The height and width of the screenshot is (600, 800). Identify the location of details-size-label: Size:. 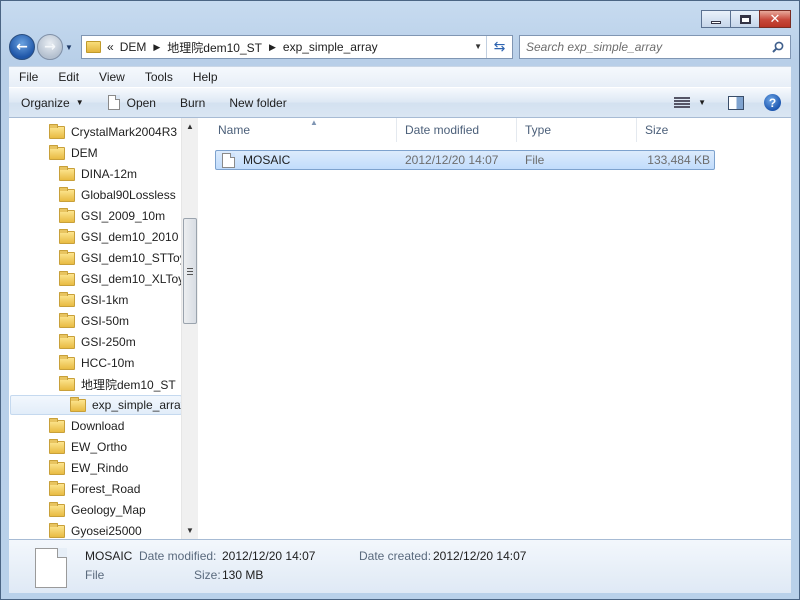
(207, 575).